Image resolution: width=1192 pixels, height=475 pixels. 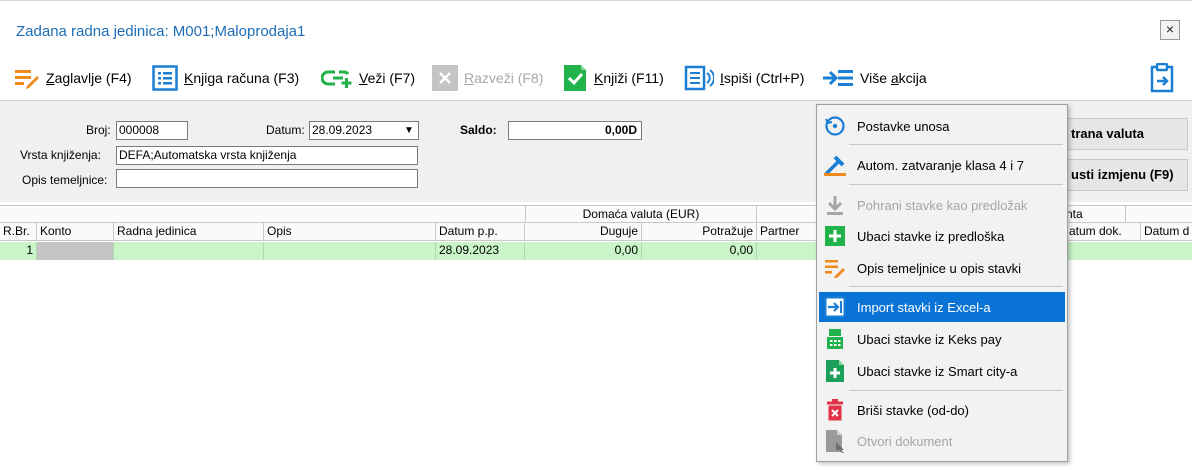 What do you see at coordinates (929, 339) in the screenshot?
I see `menu-item-label: Ubaci stavke iz Keks pay` at bounding box center [929, 339].